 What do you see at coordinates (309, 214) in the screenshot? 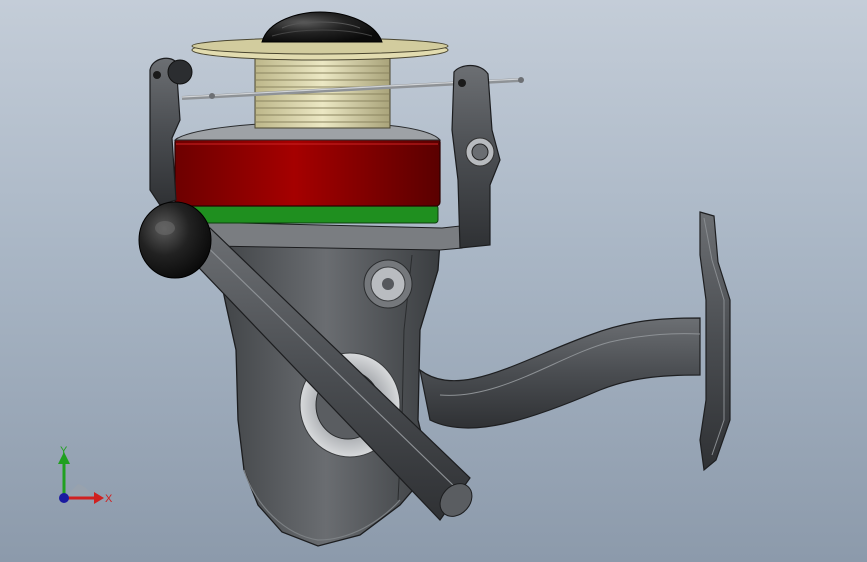
I see `rotor-green-ring` at bounding box center [309, 214].